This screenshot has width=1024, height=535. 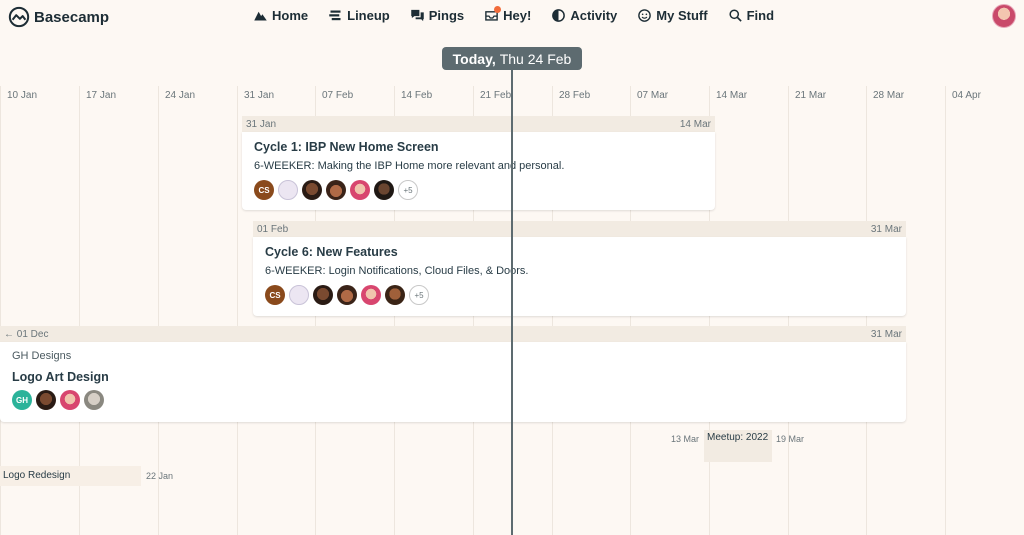 What do you see at coordinates (1004, 16) in the screenshot?
I see `user-avatar` at bounding box center [1004, 16].